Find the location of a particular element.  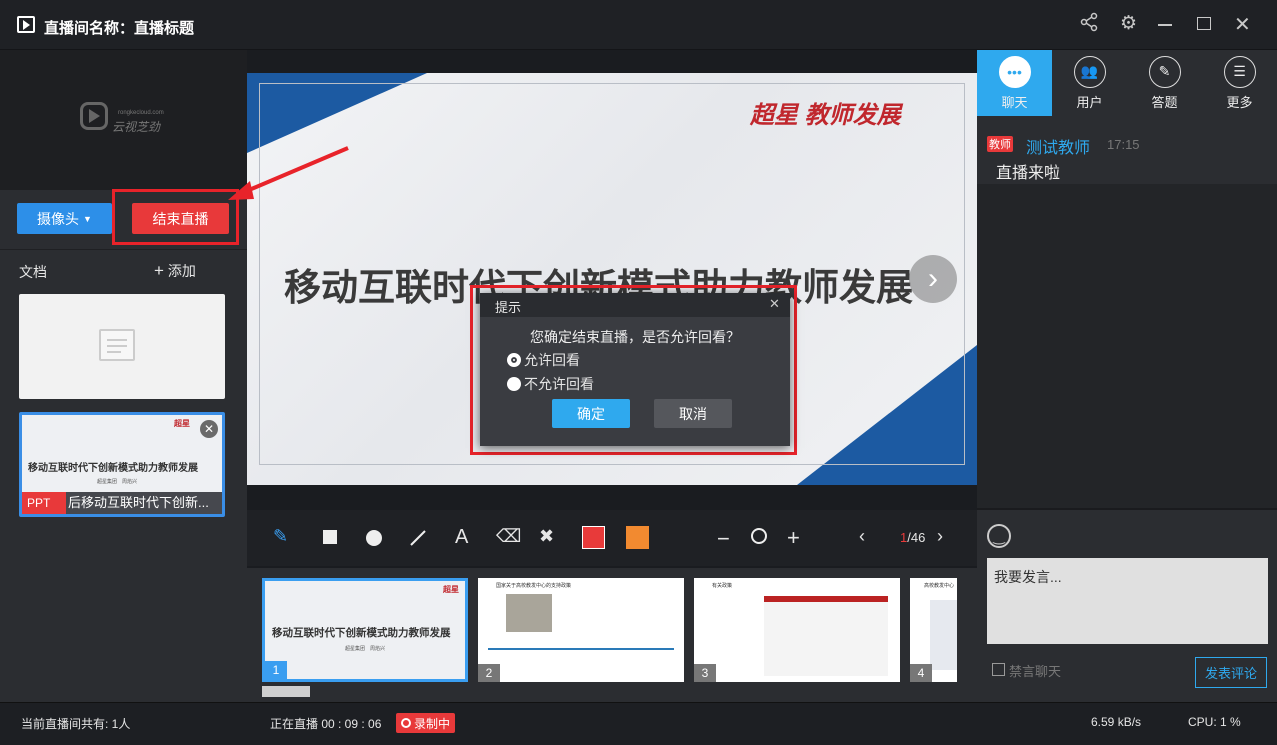

network-speed: 6.59 kB/s is located at coordinates (1116, 722).